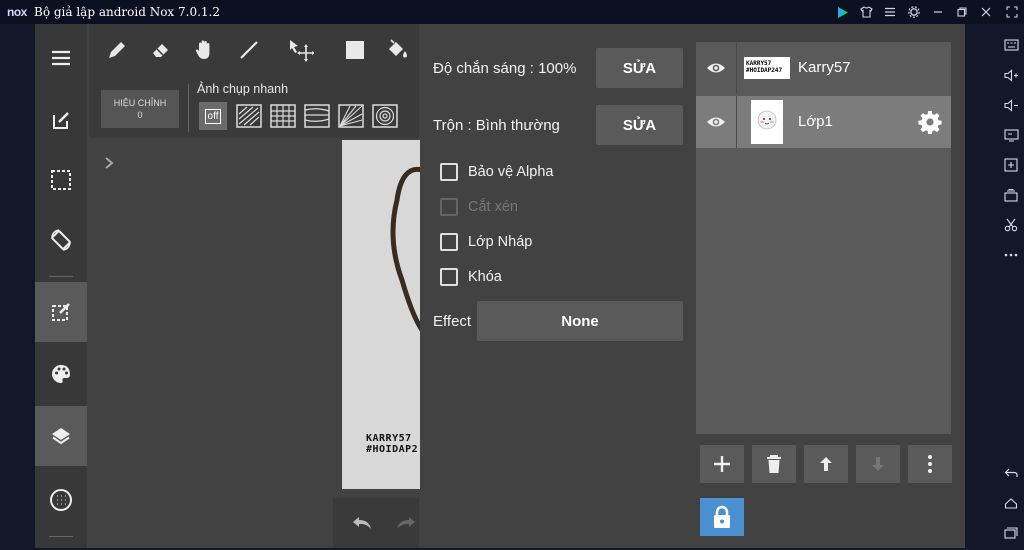 This screenshot has width=1024, height=550. I want to click on palette-button, so click(61, 374).